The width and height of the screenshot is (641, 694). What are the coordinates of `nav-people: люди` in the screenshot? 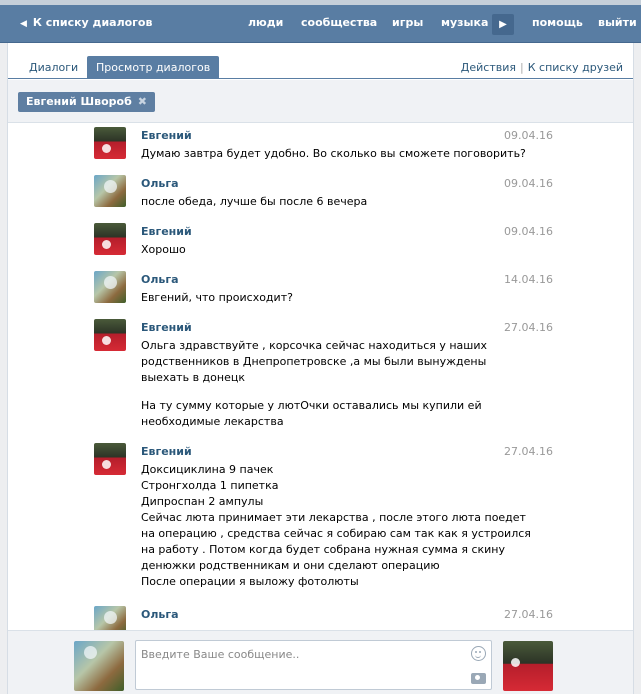 It's located at (265, 22).